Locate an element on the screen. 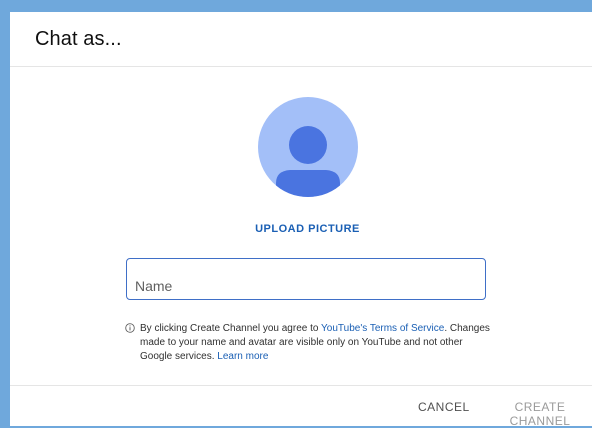  avatar is located at coordinates (308, 147).